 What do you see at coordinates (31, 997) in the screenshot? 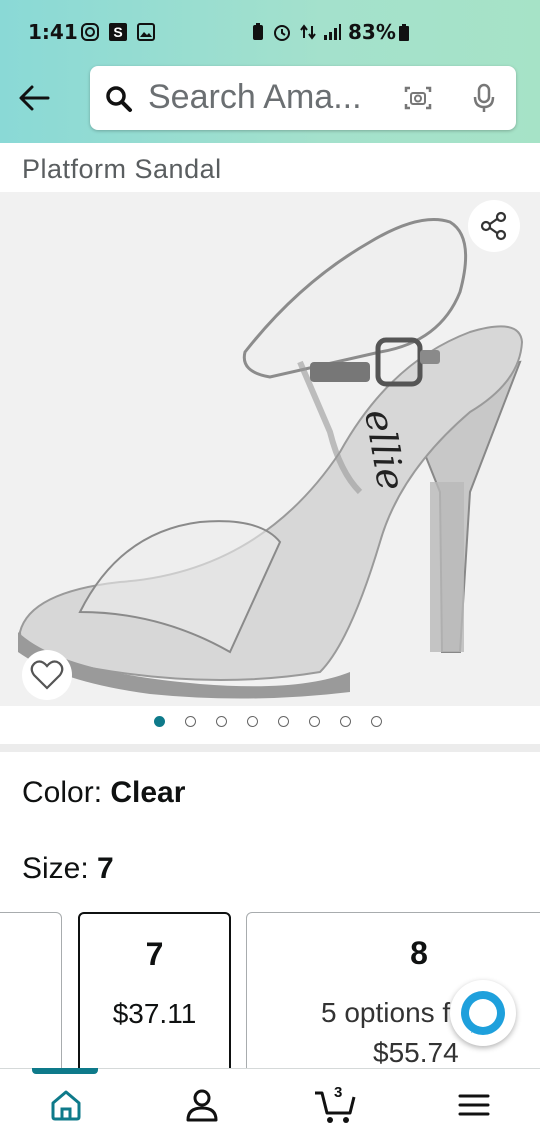
I see `size-option-card-partial` at bounding box center [31, 997].